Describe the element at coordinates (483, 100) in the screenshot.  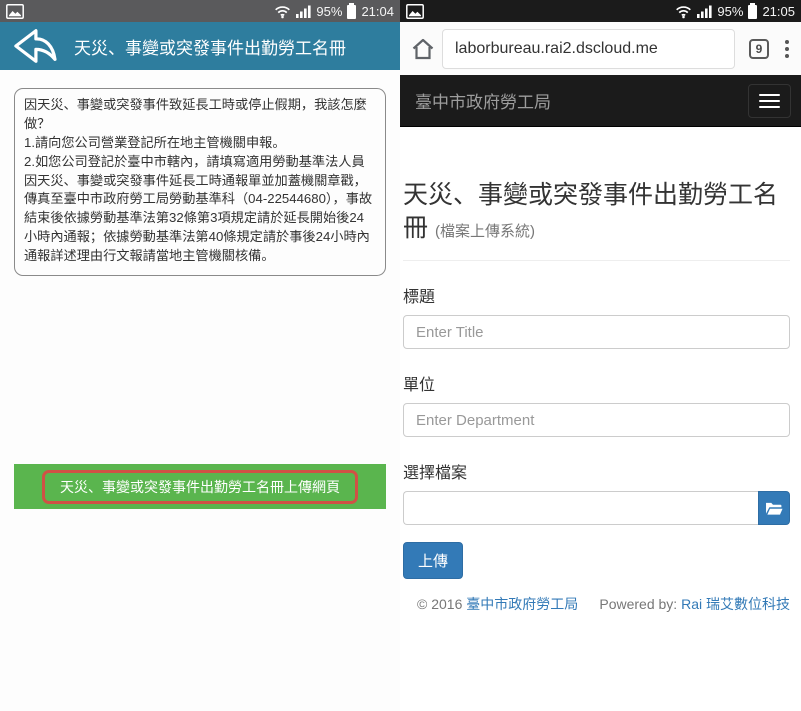
I see `navbar-brand: 臺中市政府勞工局` at that location.